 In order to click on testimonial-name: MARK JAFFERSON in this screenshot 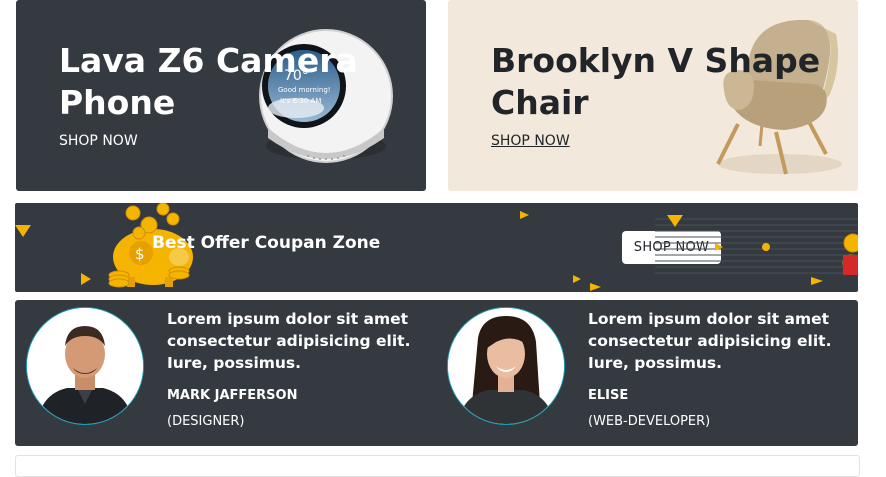, I will do `click(232, 395)`.